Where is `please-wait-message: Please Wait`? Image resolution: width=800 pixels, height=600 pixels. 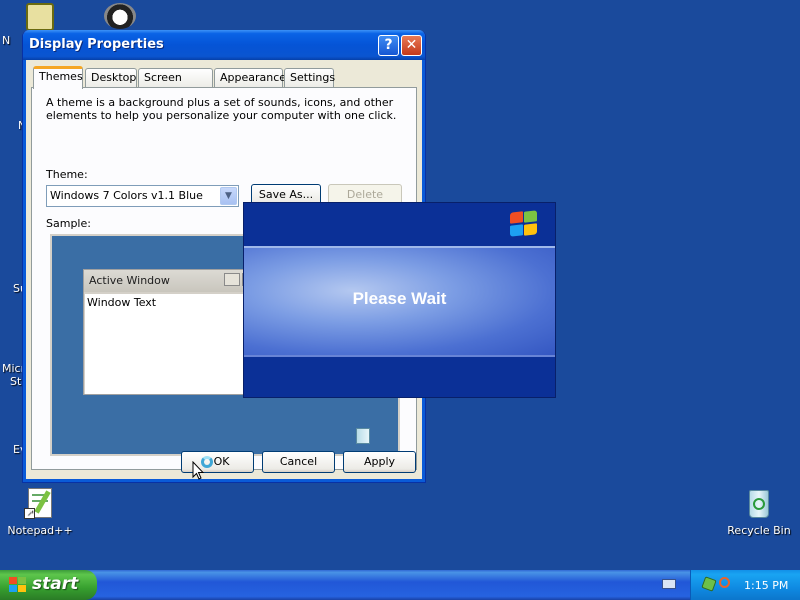 please-wait-message: Please Wait is located at coordinates (399, 298).